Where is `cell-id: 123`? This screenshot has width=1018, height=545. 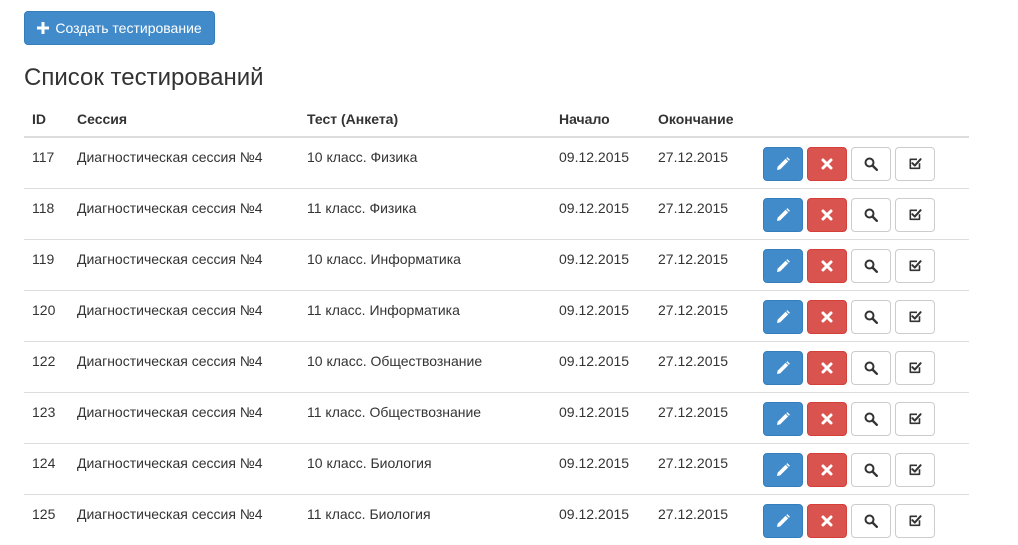
cell-id: 123 is located at coordinates (46, 417).